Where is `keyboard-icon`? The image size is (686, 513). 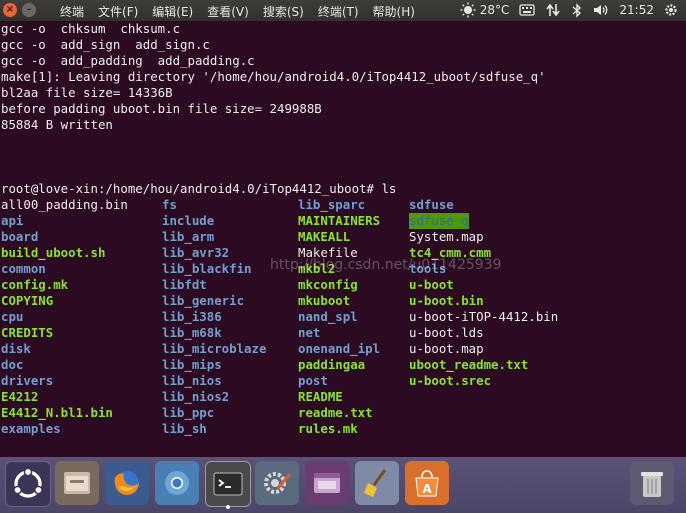
keyboard-icon is located at coordinates (527, 10).